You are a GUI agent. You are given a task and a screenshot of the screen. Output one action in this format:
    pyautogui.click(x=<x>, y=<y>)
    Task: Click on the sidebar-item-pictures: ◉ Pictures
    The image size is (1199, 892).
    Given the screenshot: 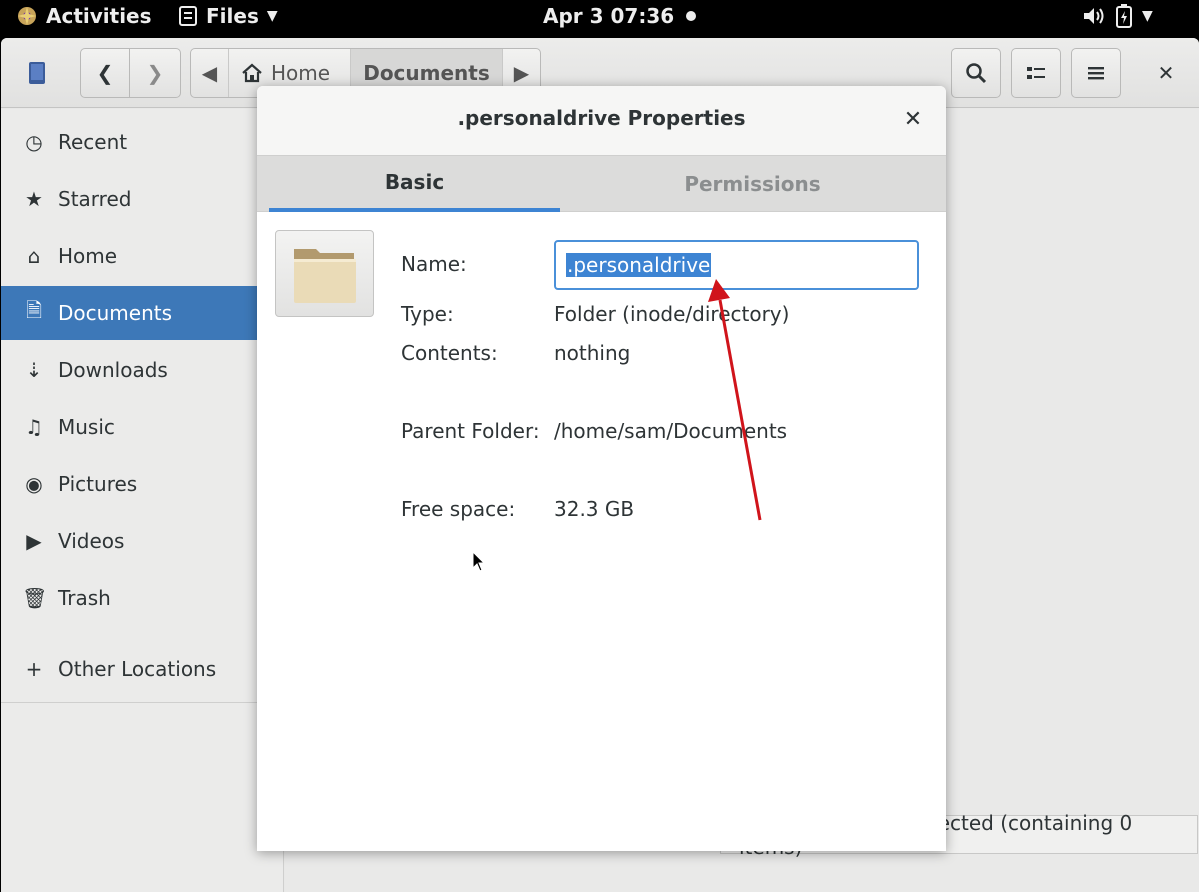 What is the action you would take?
    pyautogui.click(x=142, y=484)
    